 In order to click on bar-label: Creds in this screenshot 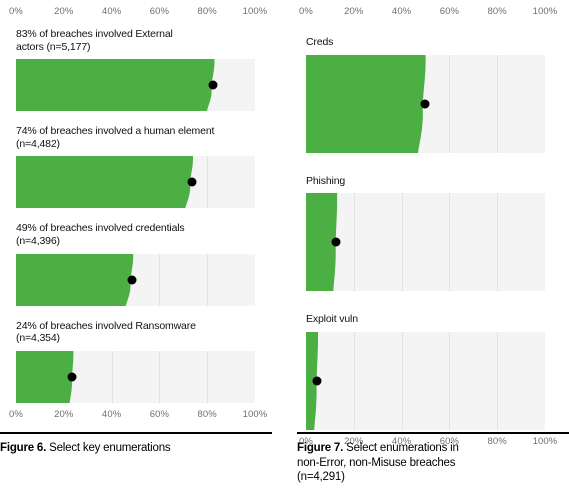, I will do `click(320, 42)`.